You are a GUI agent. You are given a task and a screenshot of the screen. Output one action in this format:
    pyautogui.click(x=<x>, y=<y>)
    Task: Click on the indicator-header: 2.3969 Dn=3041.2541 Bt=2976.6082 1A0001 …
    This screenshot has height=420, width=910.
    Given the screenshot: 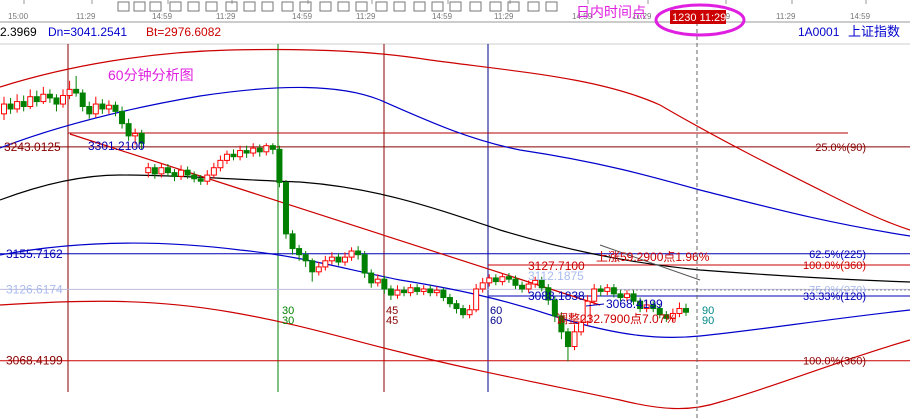 What is the action you would take?
    pyautogui.click(x=455, y=34)
    